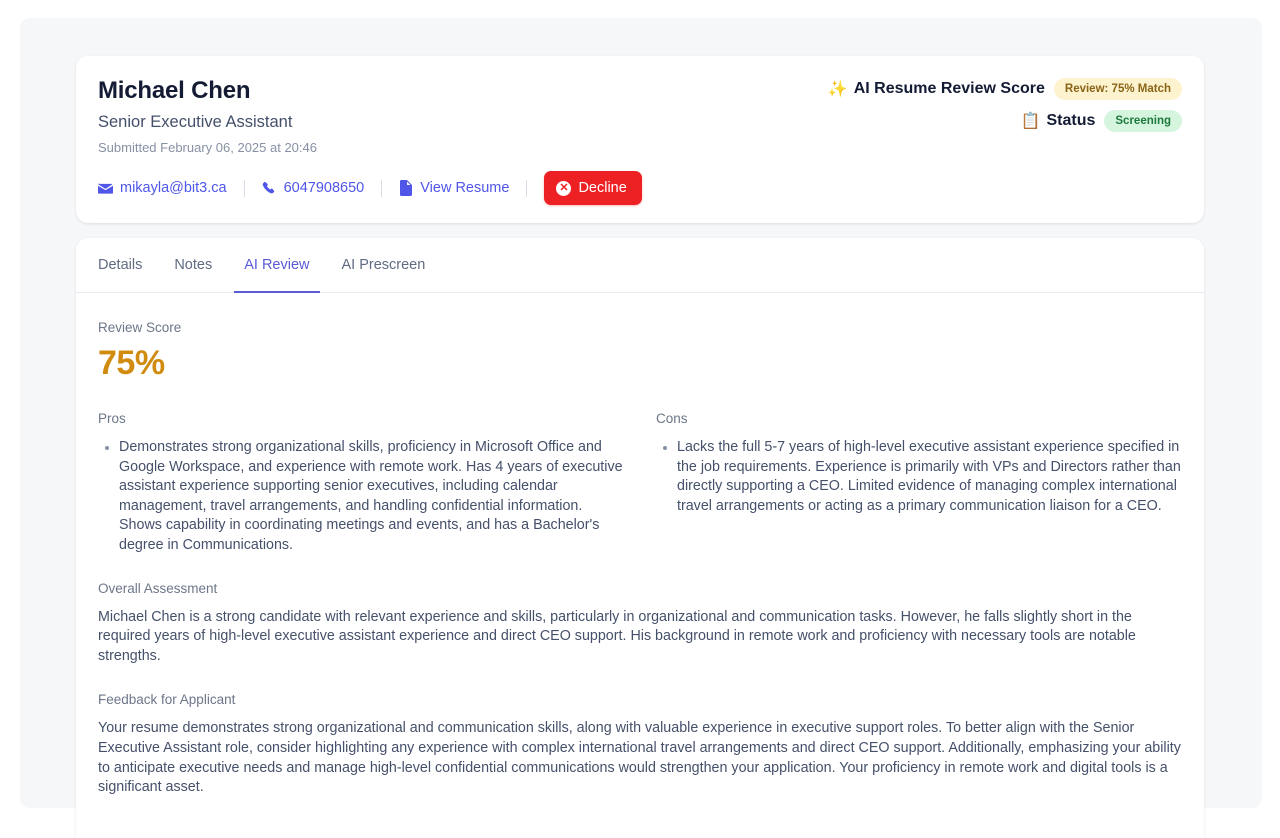  What do you see at coordinates (140, 327) in the screenshot?
I see `review-score-label: Review Score` at bounding box center [140, 327].